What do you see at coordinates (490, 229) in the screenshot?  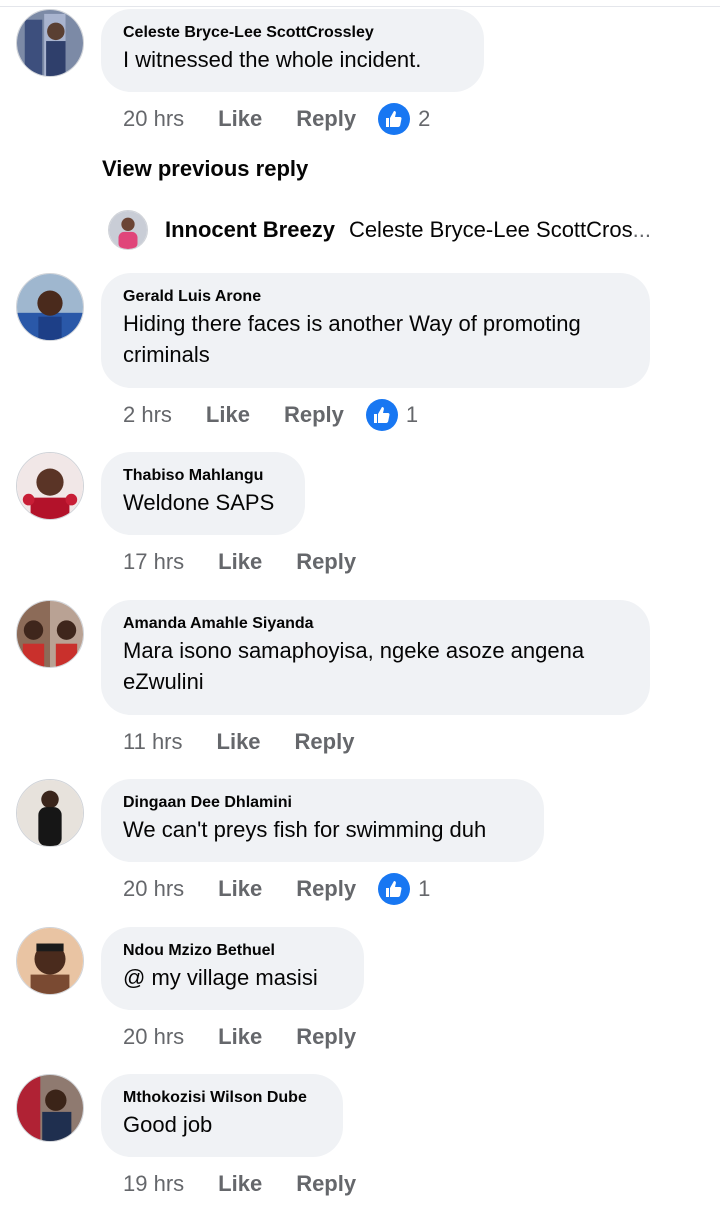 I see `reply-text: Celeste Bryce-Lee ScottCros` at bounding box center [490, 229].